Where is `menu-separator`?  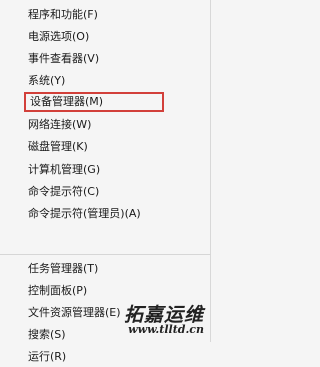
menu-separator is located at coordinates (105, 254).